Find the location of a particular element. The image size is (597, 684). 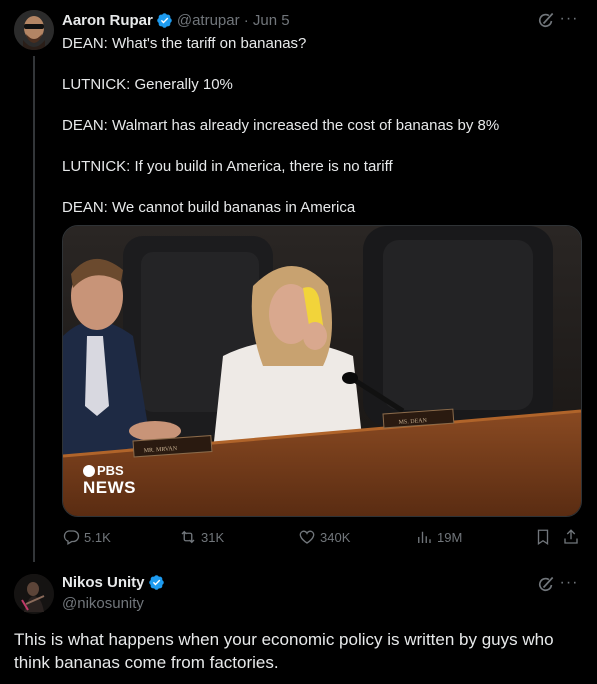

view-count: 19M is located at coordinates (450, 537).